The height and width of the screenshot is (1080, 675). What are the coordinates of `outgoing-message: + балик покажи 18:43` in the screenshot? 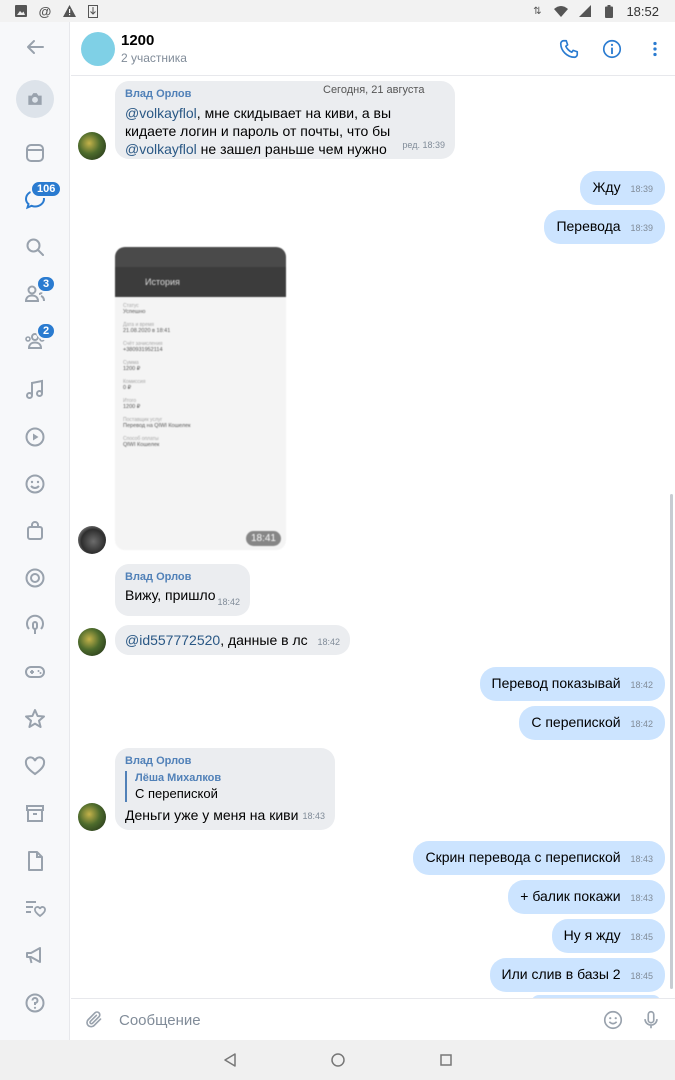 It's located at (586, 897).